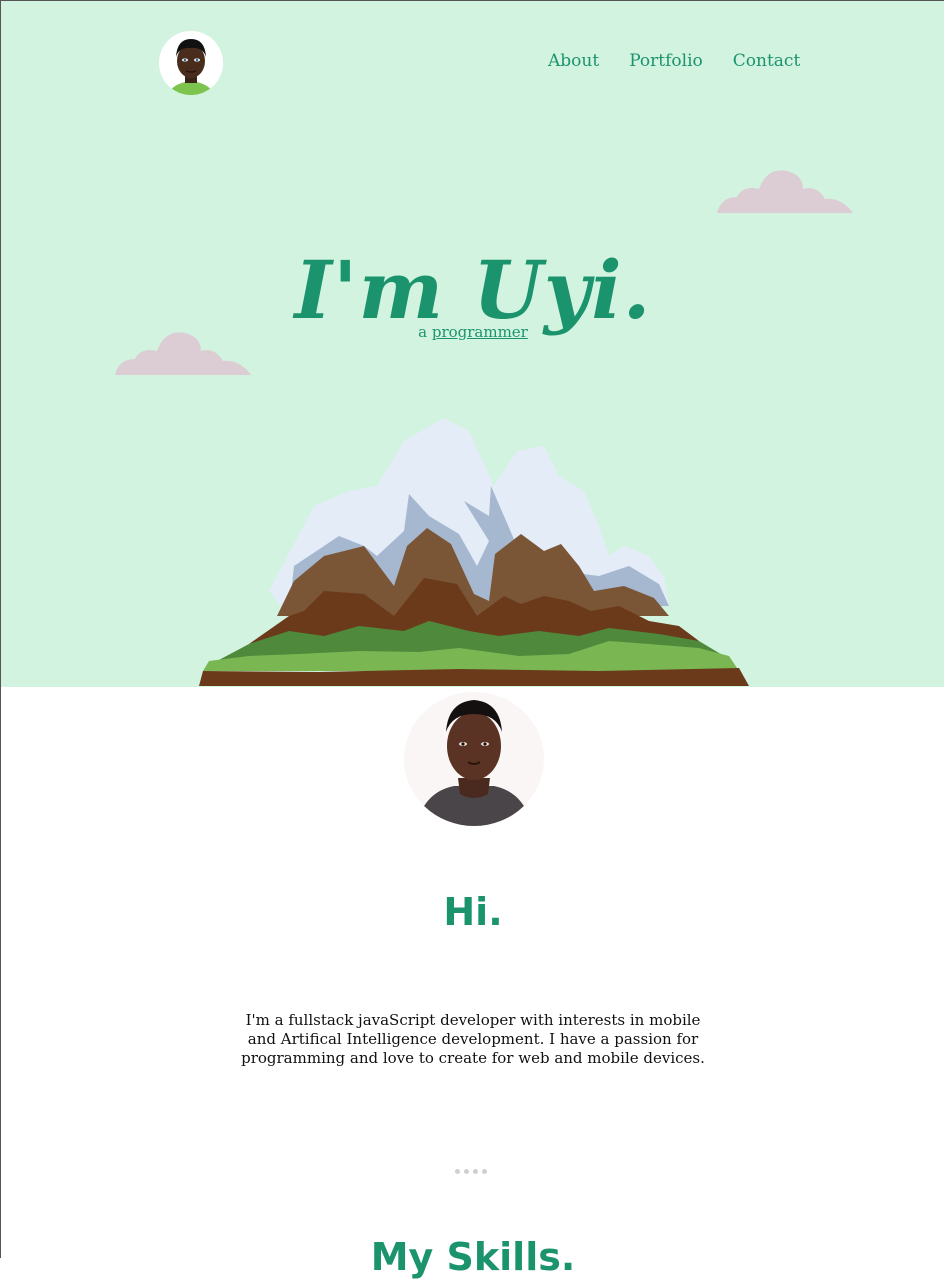  I want to click on subtitle-role: programmer, so click(480, 332).